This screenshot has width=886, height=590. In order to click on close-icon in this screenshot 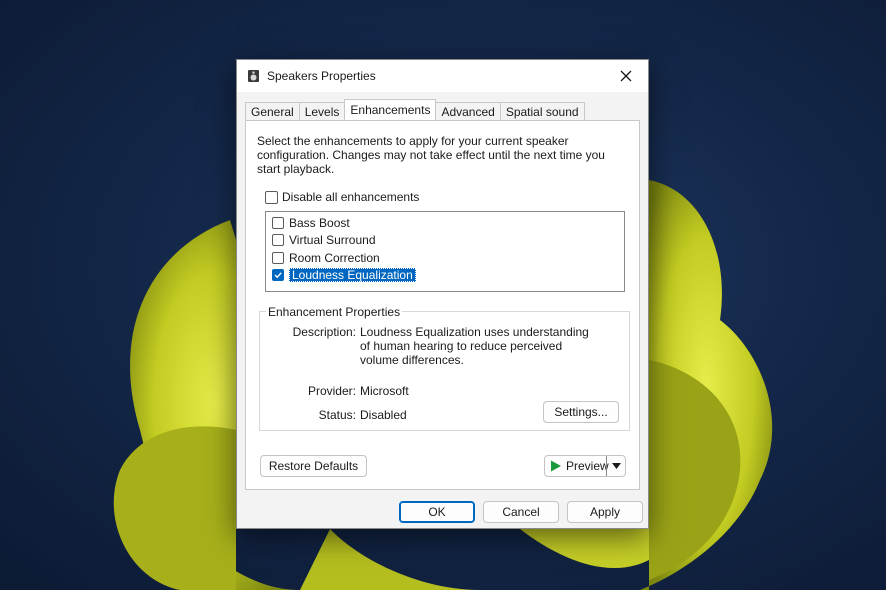, I will do `click(626, 76)`.